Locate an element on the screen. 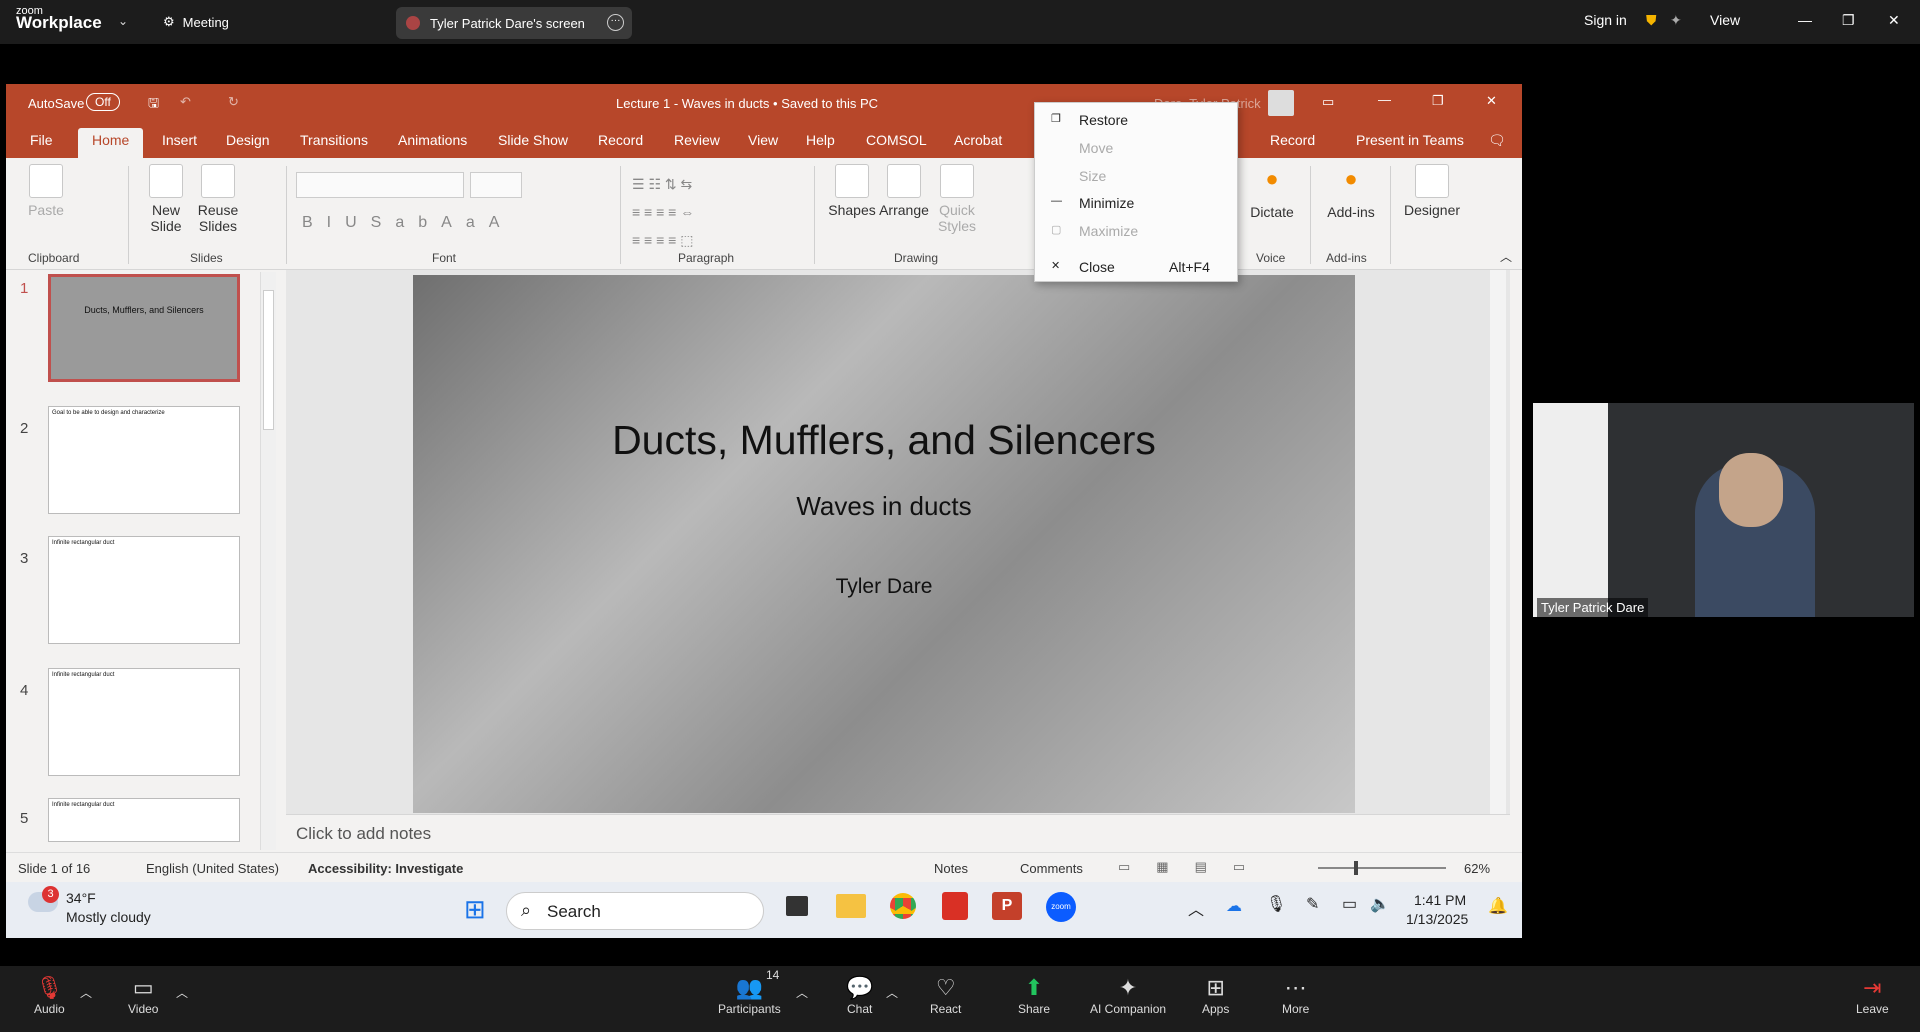 This screenshot has height=1032, width=1920. quick-styles-button: Quick Styles is located at coordinates (957, 199).